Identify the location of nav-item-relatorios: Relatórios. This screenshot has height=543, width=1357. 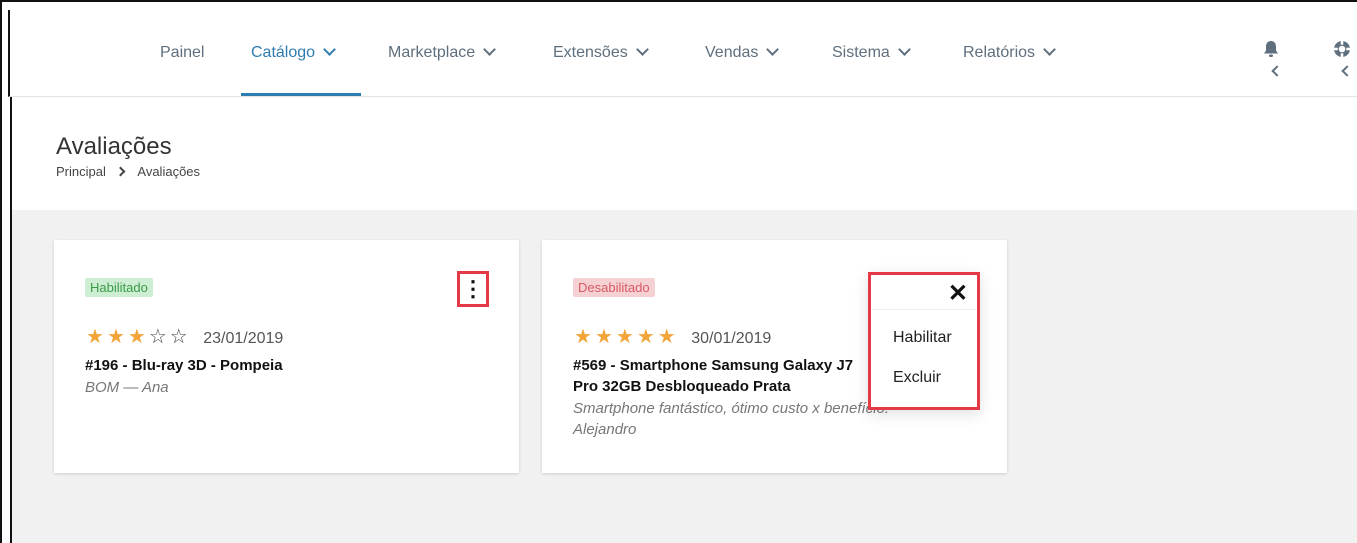
(1009, 52).